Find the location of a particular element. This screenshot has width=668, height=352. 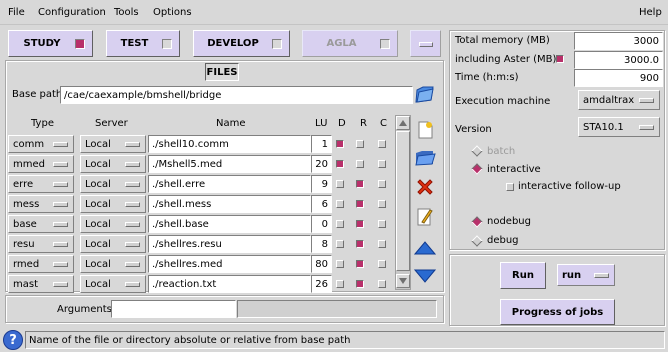

progress-jobs-button: Progress of jobs is located at coordinates (557, 312).